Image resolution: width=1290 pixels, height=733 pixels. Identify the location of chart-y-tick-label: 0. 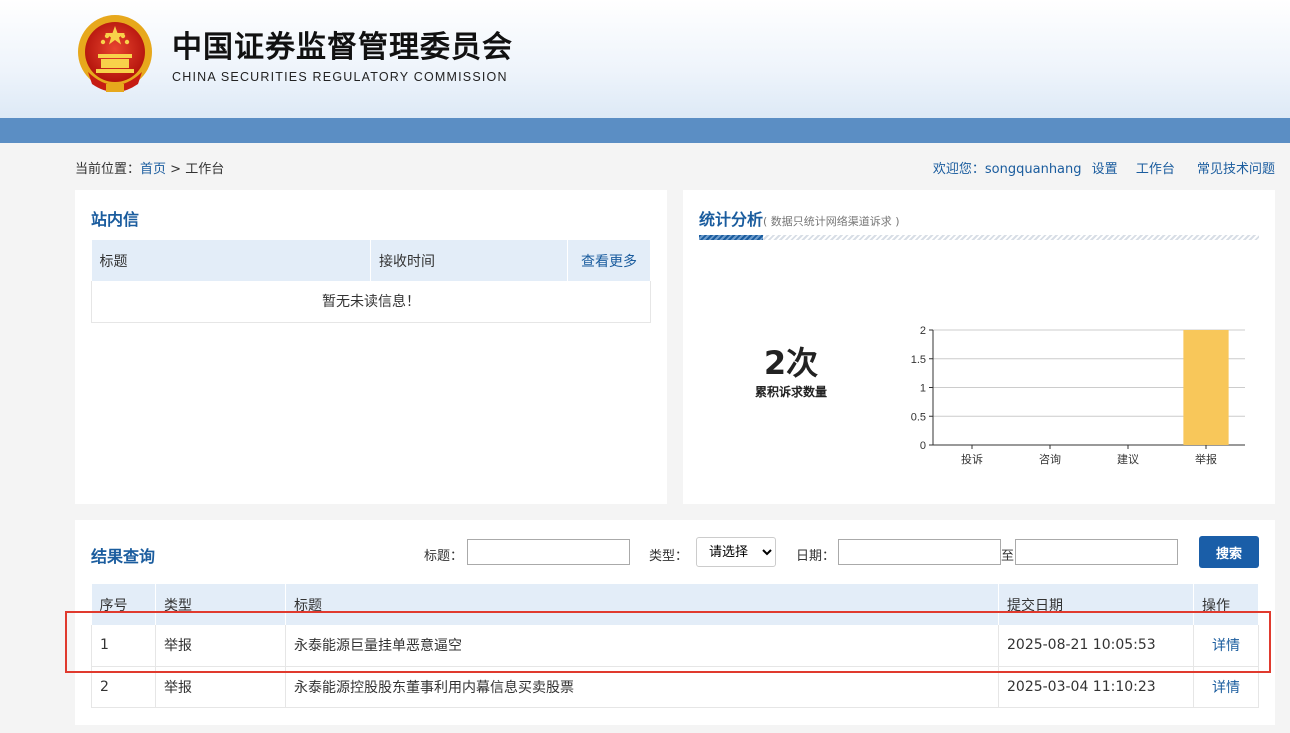
(923, 446).